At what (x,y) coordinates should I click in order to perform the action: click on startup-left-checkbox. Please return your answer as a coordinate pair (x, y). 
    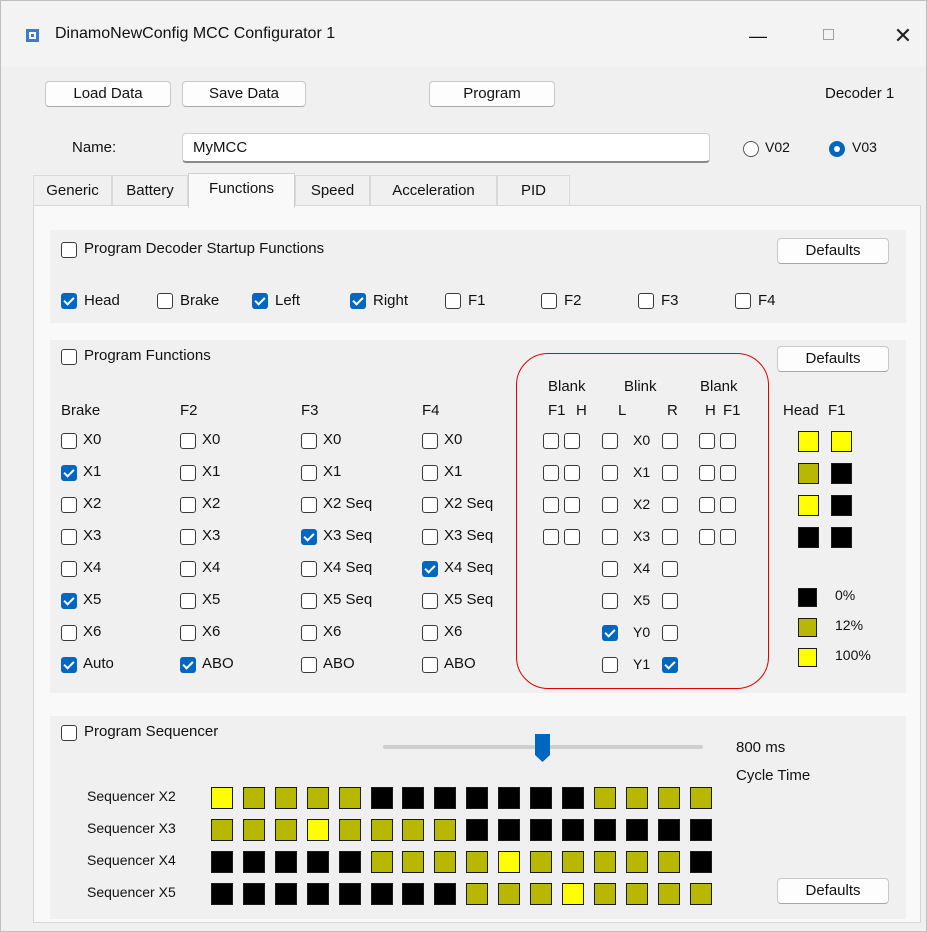
    Looking at the image, I should click on (260, 301).